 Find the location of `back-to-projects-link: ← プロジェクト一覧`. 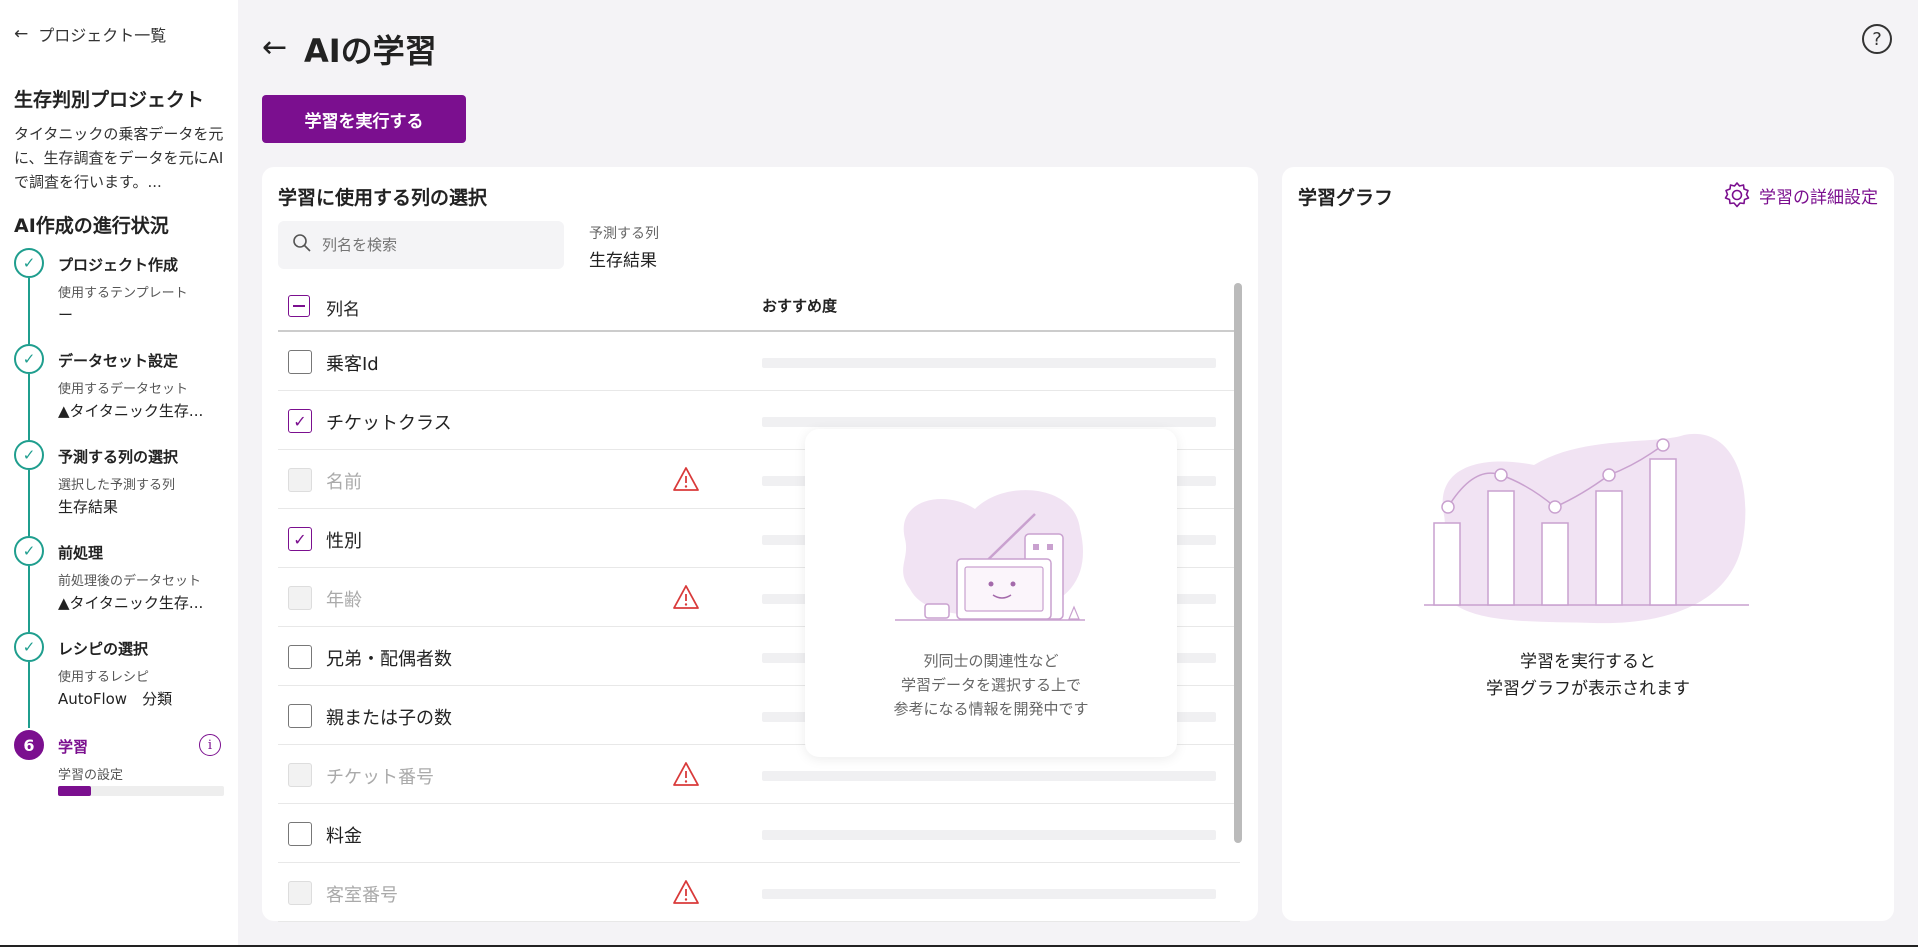

back-to-projects-link: ← プロジェクト一覧 is located at coordinates (119, 34).